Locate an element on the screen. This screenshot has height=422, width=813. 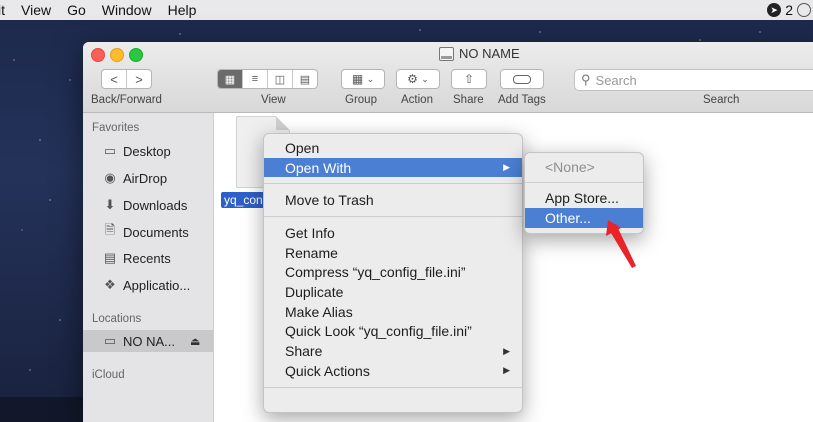
menu-item-label: Compress “yq_config_file.ini” is located at coordinates (375, 272).